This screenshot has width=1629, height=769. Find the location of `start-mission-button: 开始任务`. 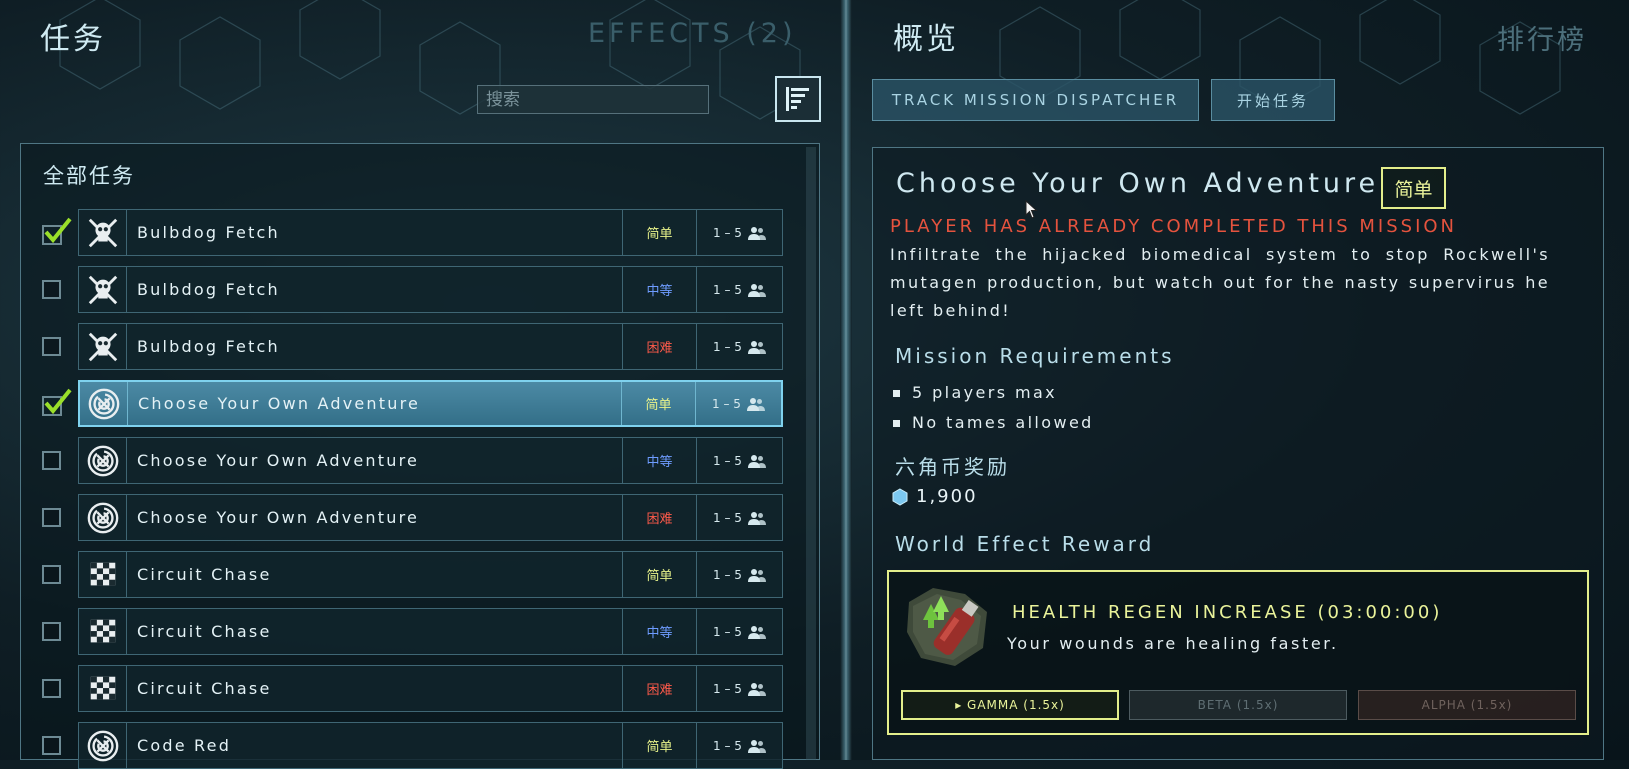

start-mission-button: 开始任务 is located at coordinates (1273, 100).